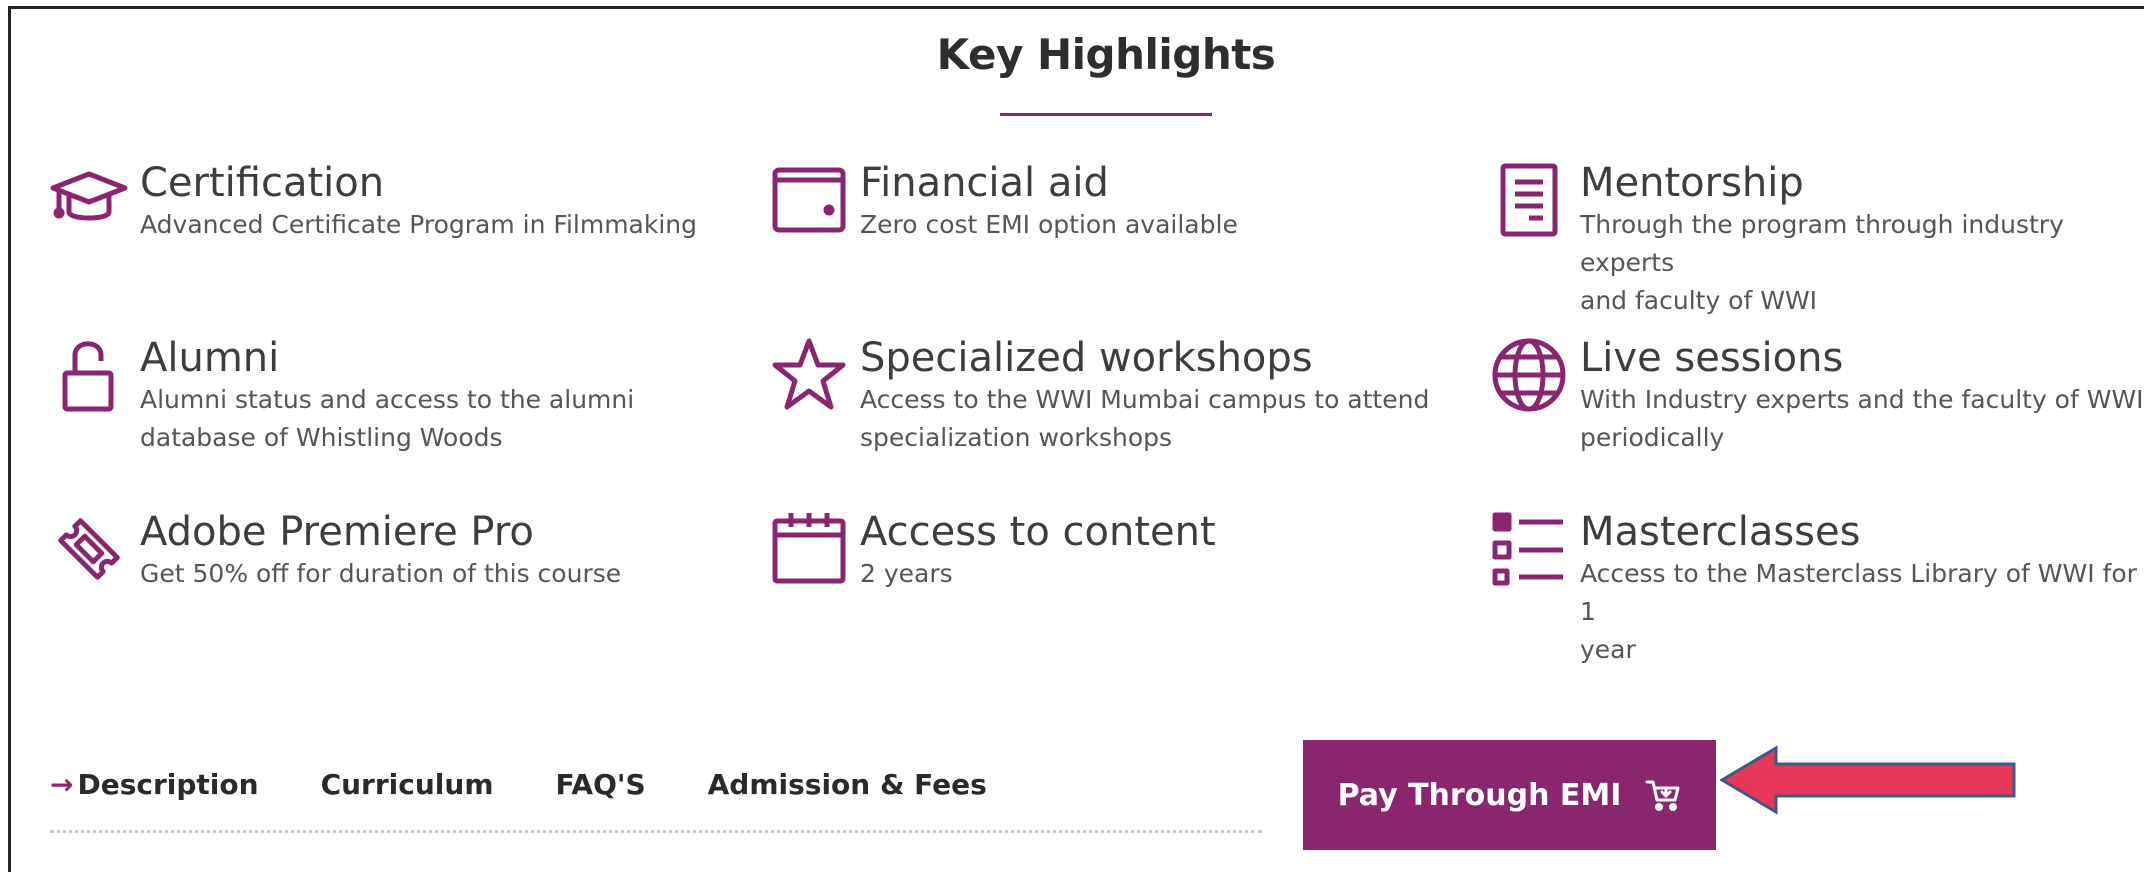 The height and width of the screenshot is (872, 2144). I want to click on highlight-title: Alumni, so click(210, 358).